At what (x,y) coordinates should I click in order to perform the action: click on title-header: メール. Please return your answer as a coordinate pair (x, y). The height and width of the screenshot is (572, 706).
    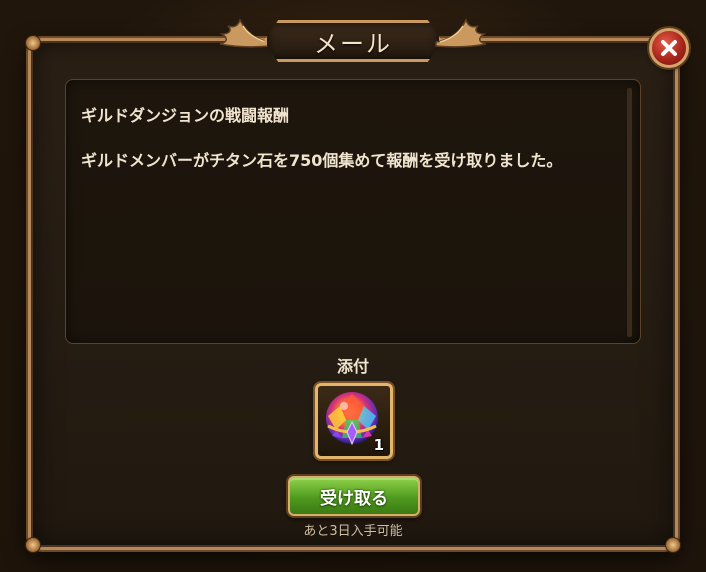
    Looking at the image, I should click on (353, 37).